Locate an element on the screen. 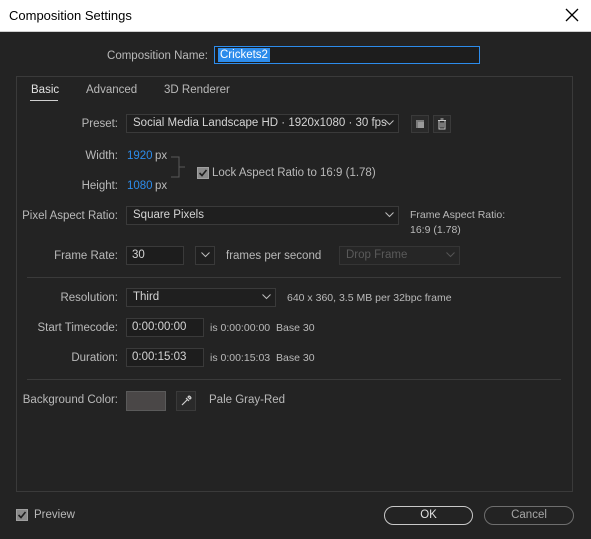 This screenshot has height=539, width=591. start-timecode-label: Start Timecode: is located at coordinates (77, 328).